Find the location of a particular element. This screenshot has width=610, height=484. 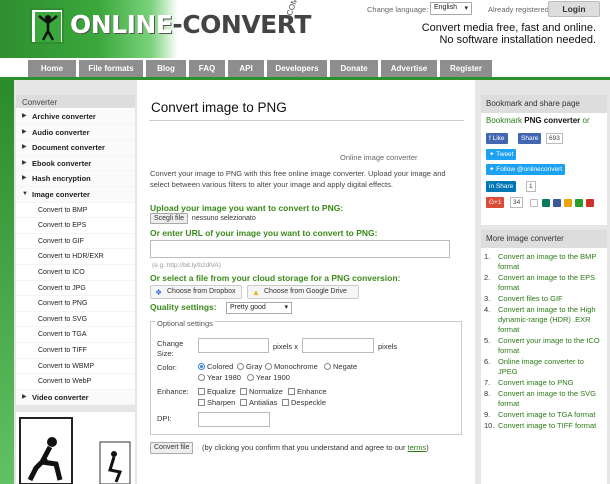

already-registered-label: Already registered? is located at coordinates (521, 9).